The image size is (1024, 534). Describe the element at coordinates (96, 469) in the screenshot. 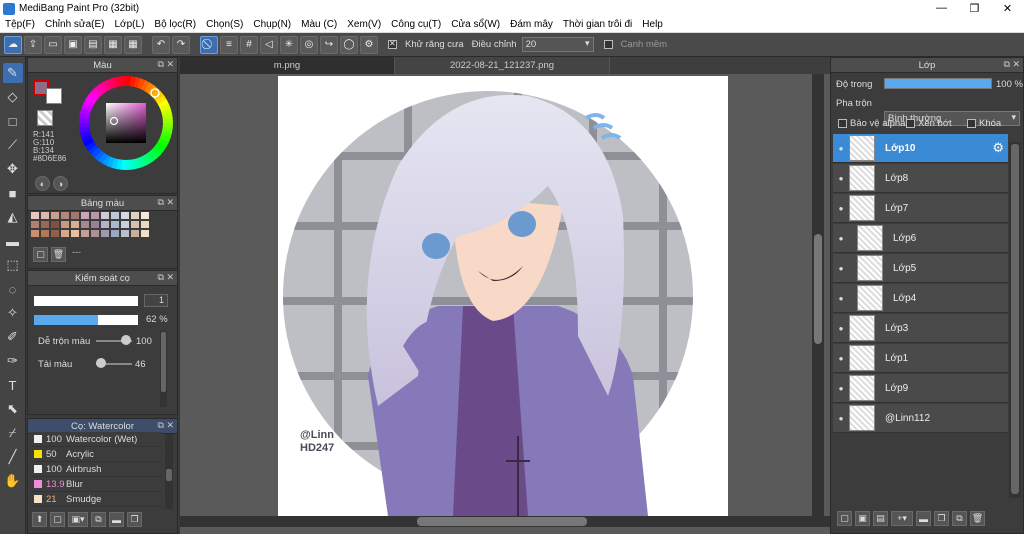

I see `brush-item: 100 Airbrush` at that location.